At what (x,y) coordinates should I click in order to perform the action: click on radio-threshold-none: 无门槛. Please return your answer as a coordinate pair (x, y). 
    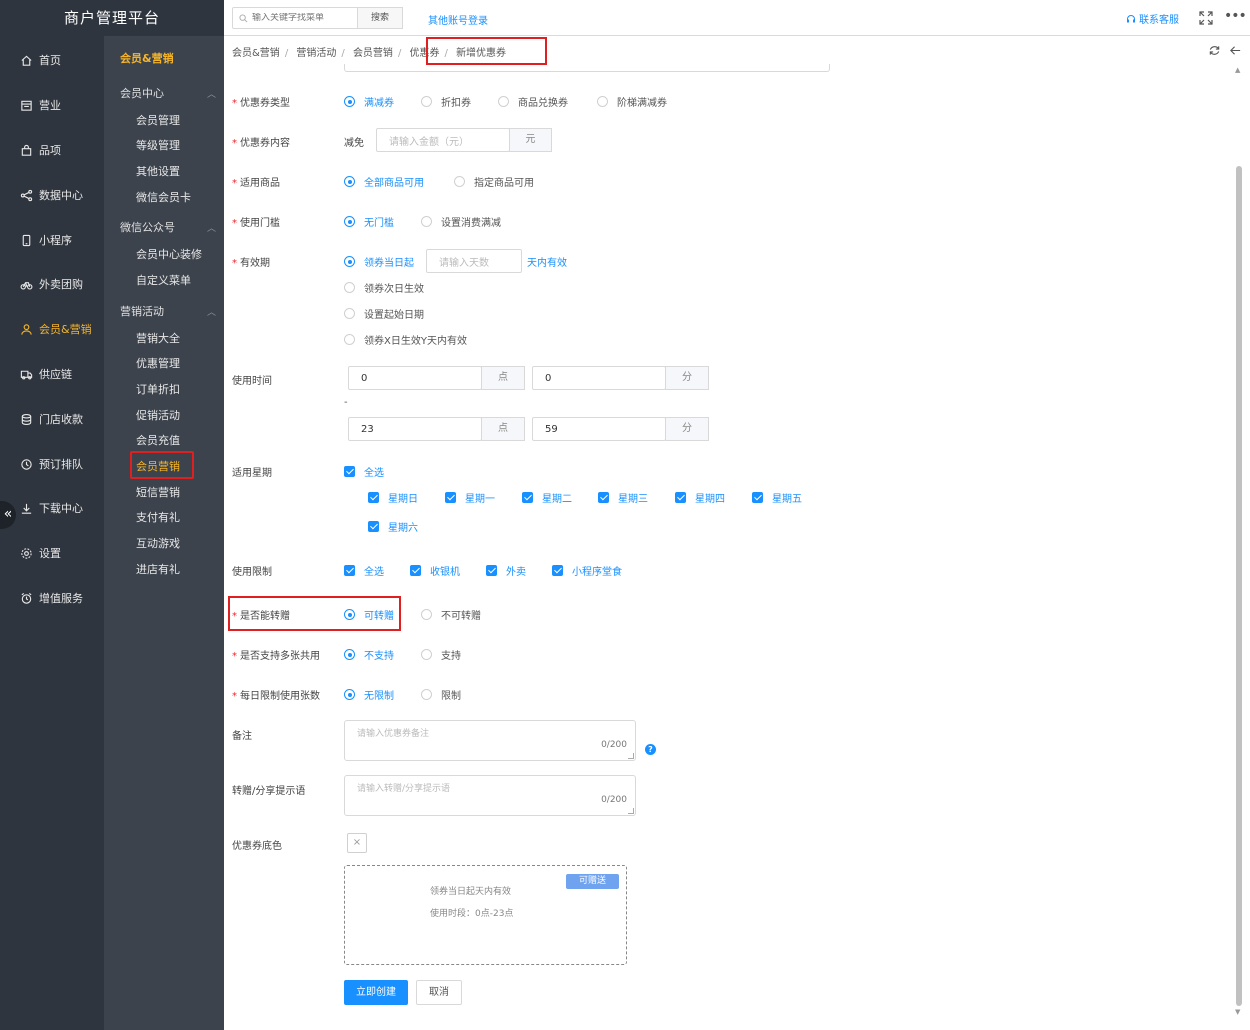
    Looking at the image, I should click on (369, 221).